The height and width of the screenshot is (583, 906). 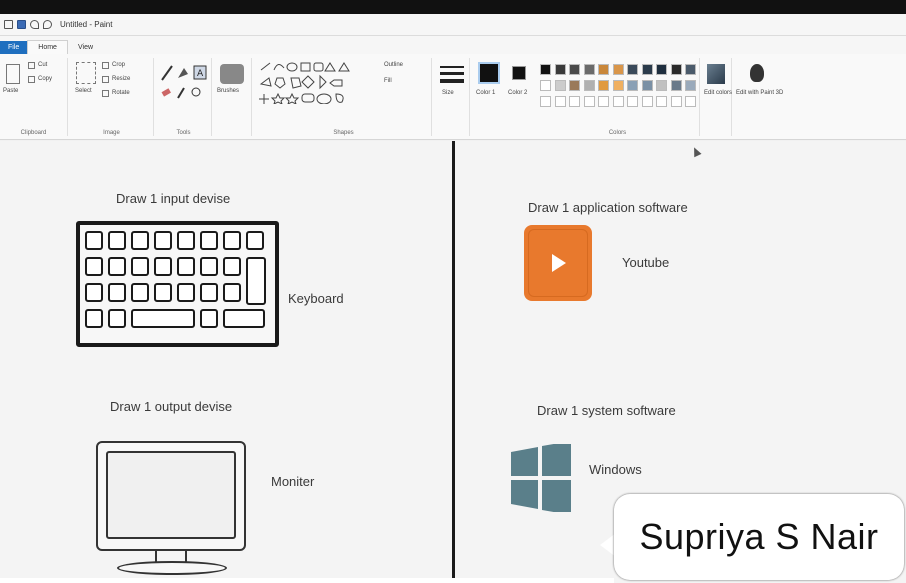 What do you see at coordinates (47, 47) in the screenshot?
I see `tab-home: Home` at bounding box center [47, 47].